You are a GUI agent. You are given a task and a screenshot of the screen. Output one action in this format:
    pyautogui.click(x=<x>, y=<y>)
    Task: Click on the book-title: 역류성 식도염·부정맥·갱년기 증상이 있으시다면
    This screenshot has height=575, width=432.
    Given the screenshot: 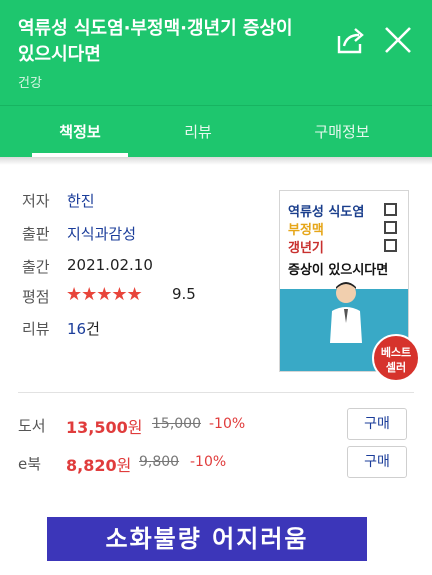 What is the action you would take?
    pyautogui.click(x=178, y=42)
    